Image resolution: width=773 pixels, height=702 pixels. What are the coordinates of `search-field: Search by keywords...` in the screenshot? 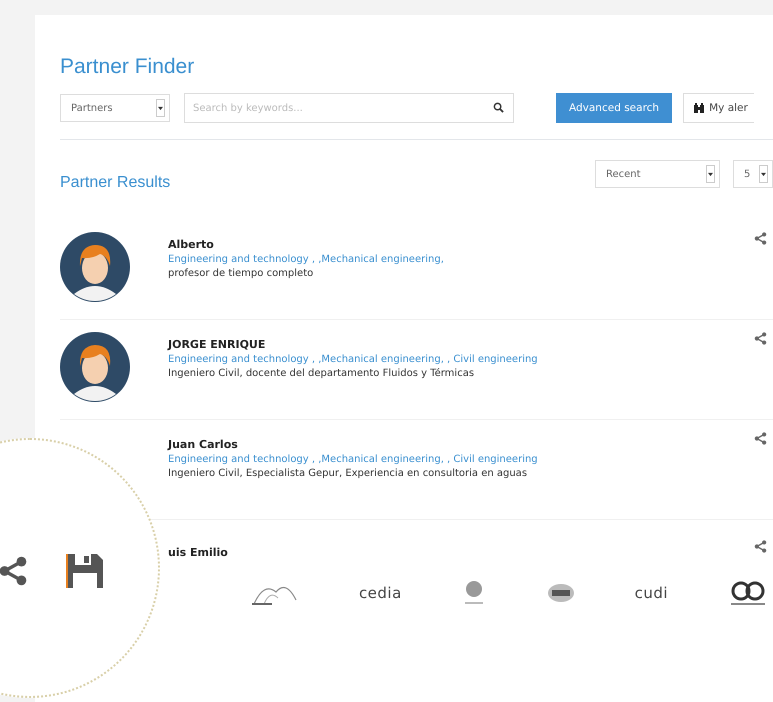 It's located at (349, 108).